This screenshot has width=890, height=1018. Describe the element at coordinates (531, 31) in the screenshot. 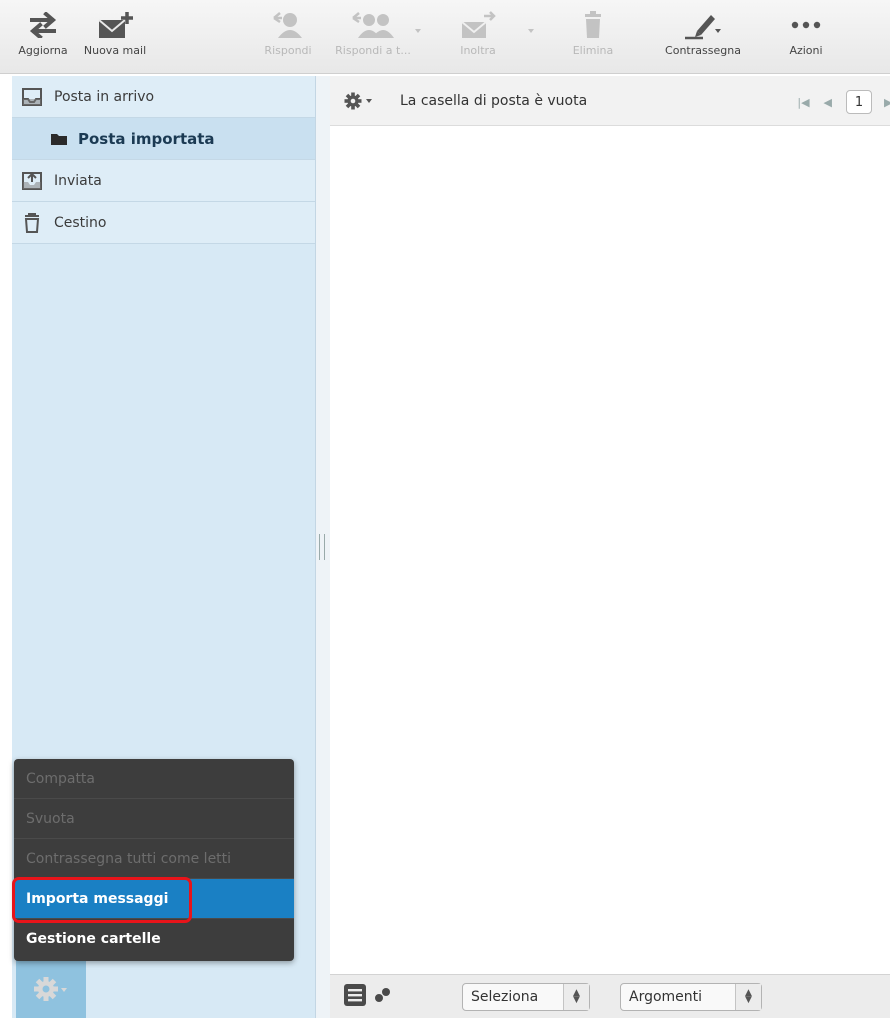

I see `forward-dropdown-icon` at that location.